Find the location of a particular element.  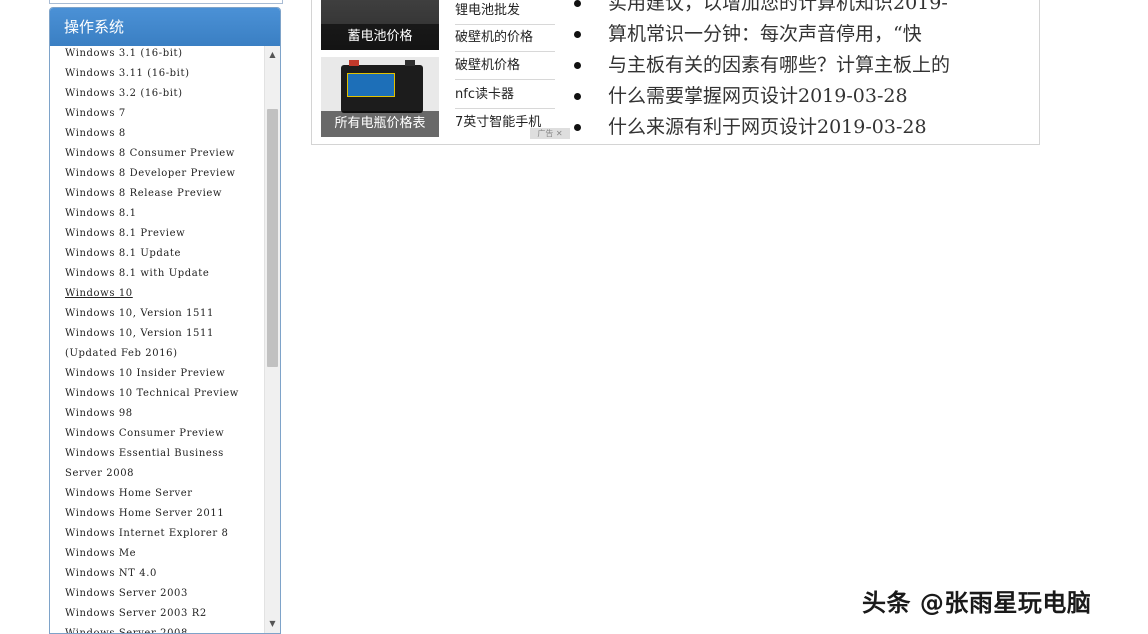

article-item: 什么需要掌握网页设计2019-03-28 is located at coordinates (804, 96).